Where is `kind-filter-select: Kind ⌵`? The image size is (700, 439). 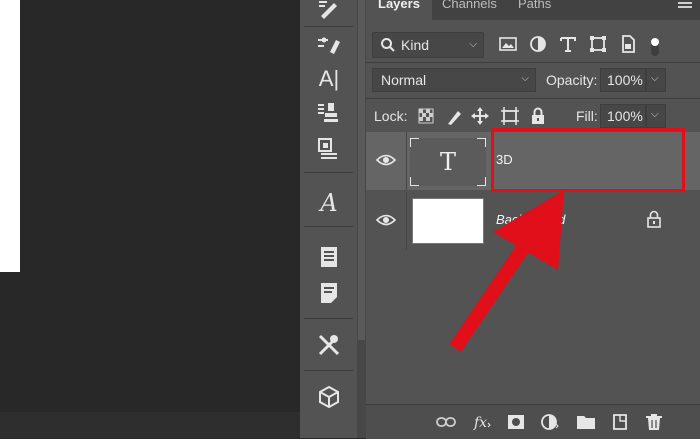
kind-filter-select: Kind ⌵ is located at coordinates (428, 45).